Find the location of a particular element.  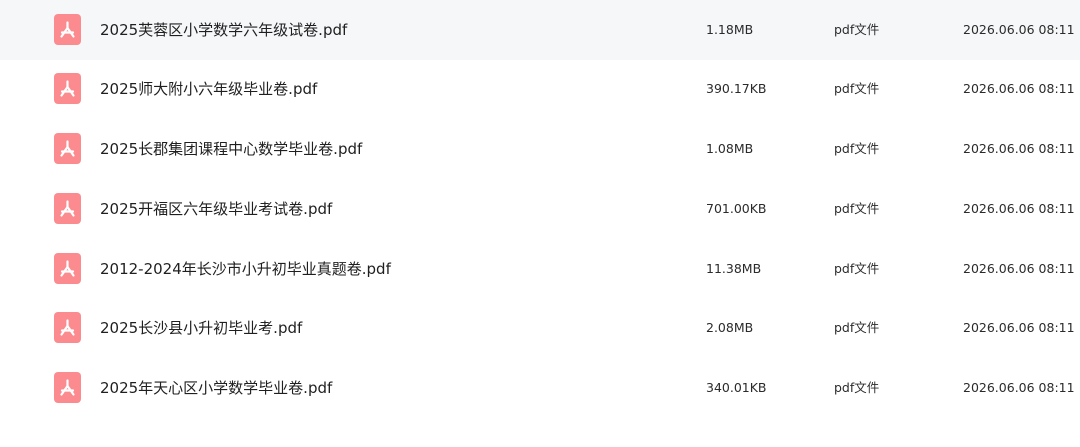

file-name: 2025长郡集团课程中心数学毕业卷.pdf is located at coordinates (231, 149).